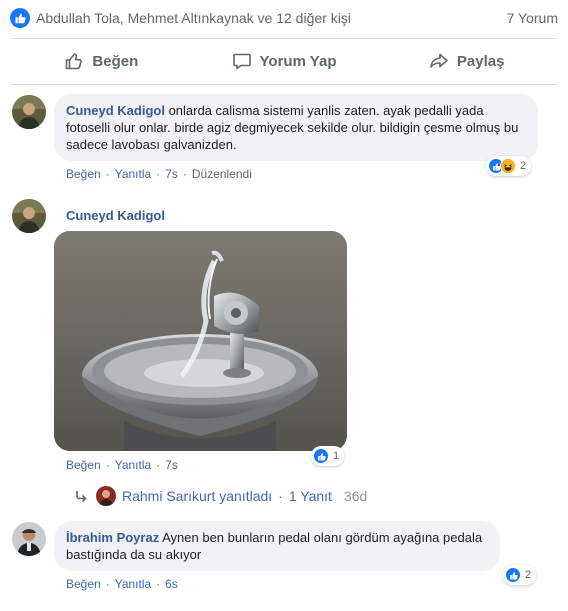  What do you see at coordinates (221, 174) in the screenshot?
I see `edited-label: Düzenlendi` at bounding box center [221, 174].